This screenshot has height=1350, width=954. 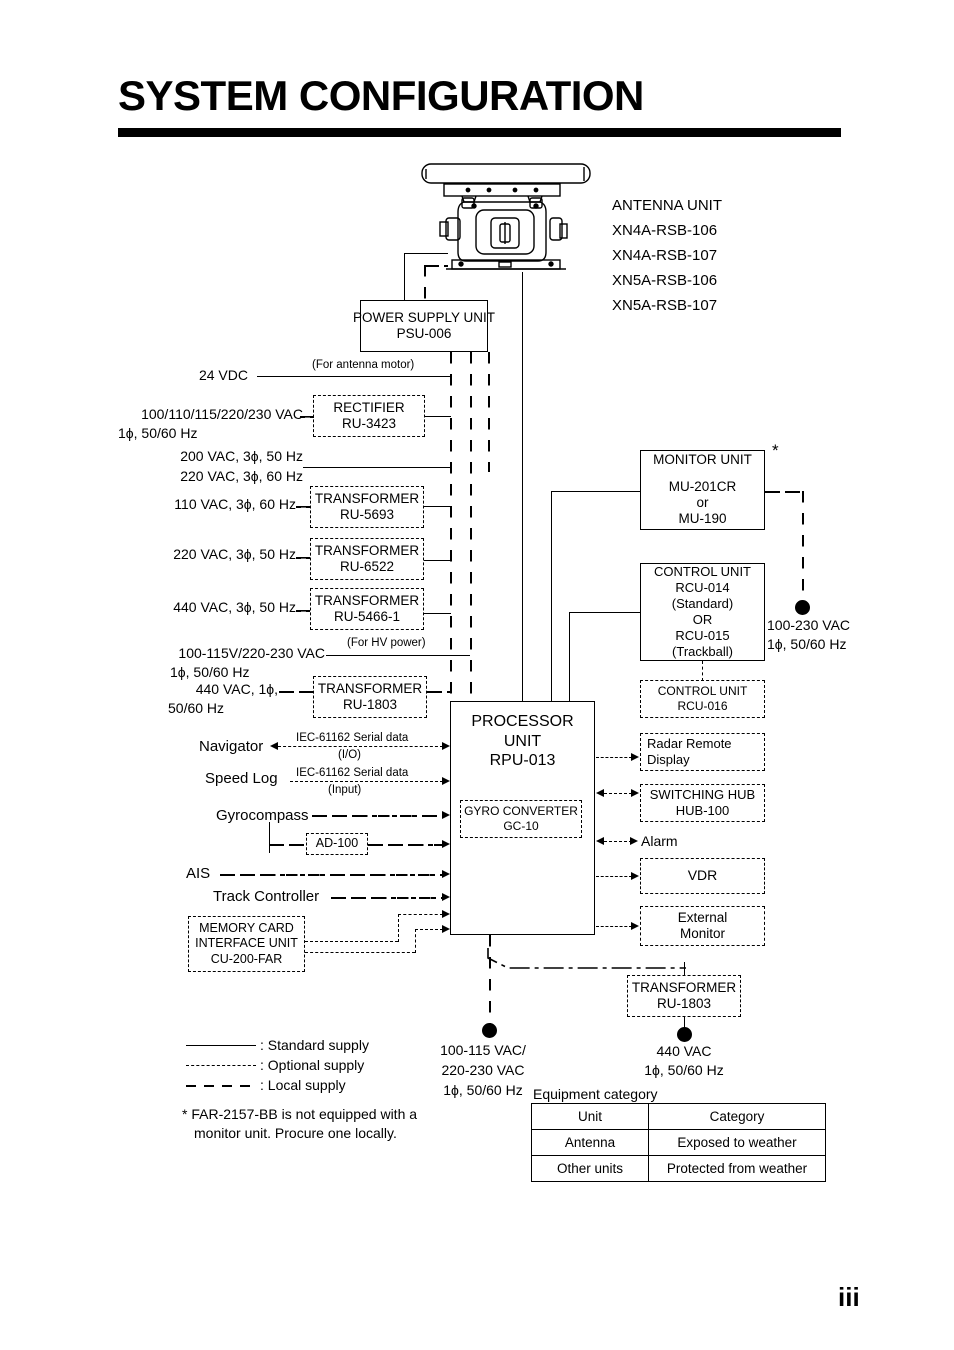 I want to click on monitor-asterisk: *, so click(x=775, y=450).